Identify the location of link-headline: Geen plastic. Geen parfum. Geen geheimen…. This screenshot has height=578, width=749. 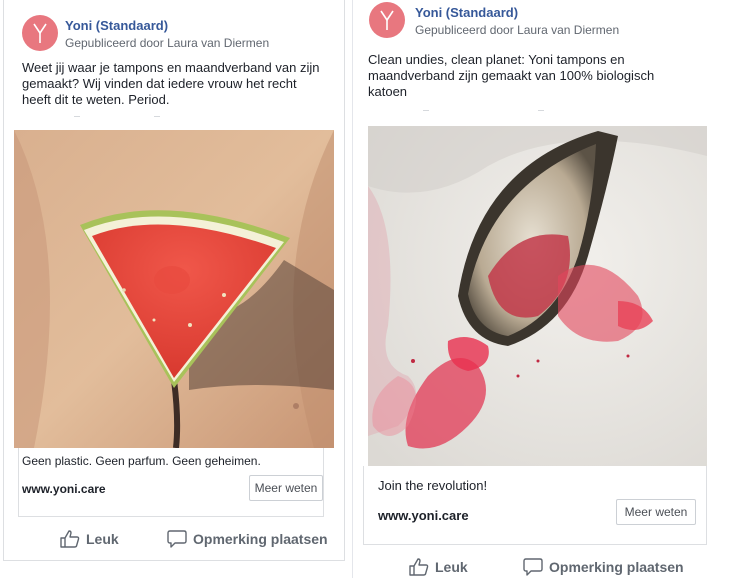
(141, 461).